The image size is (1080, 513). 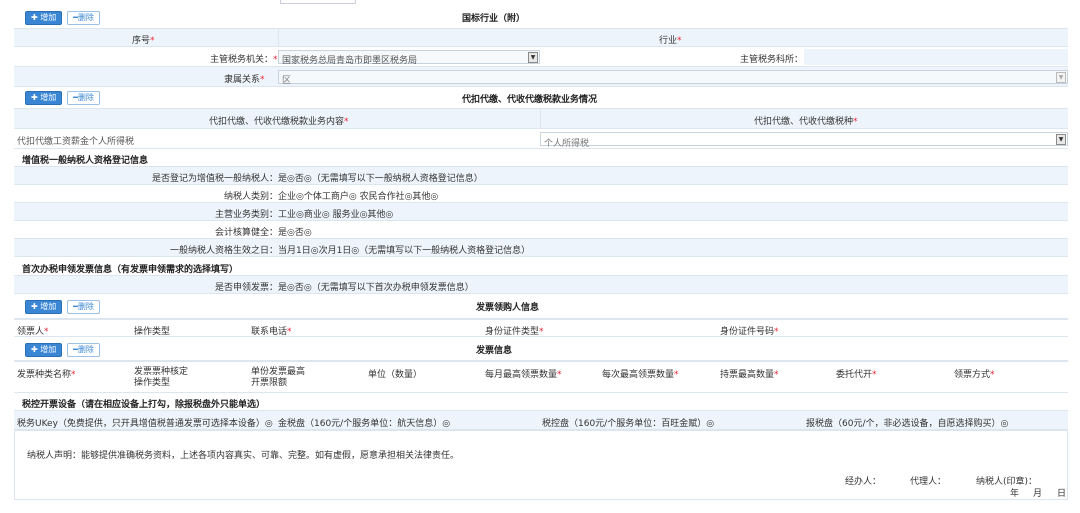 What do you see at coordinates (974, 375) in the screenshot?
I see `column-header: 领票方式*` at bounding box center [974, 375].